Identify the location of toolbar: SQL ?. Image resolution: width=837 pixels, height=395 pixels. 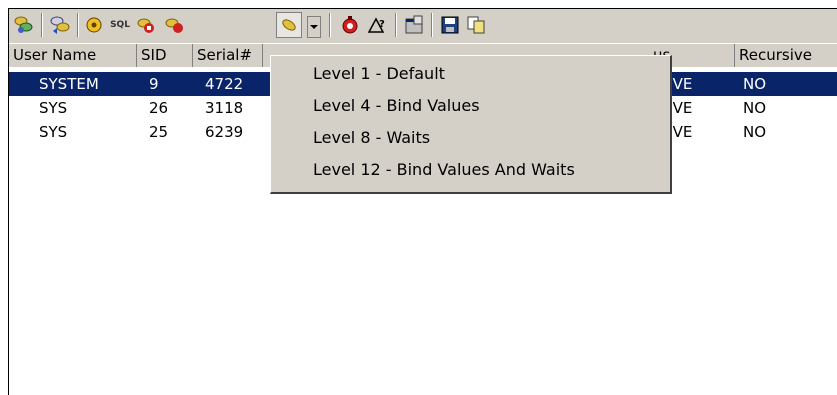
(423, 26).